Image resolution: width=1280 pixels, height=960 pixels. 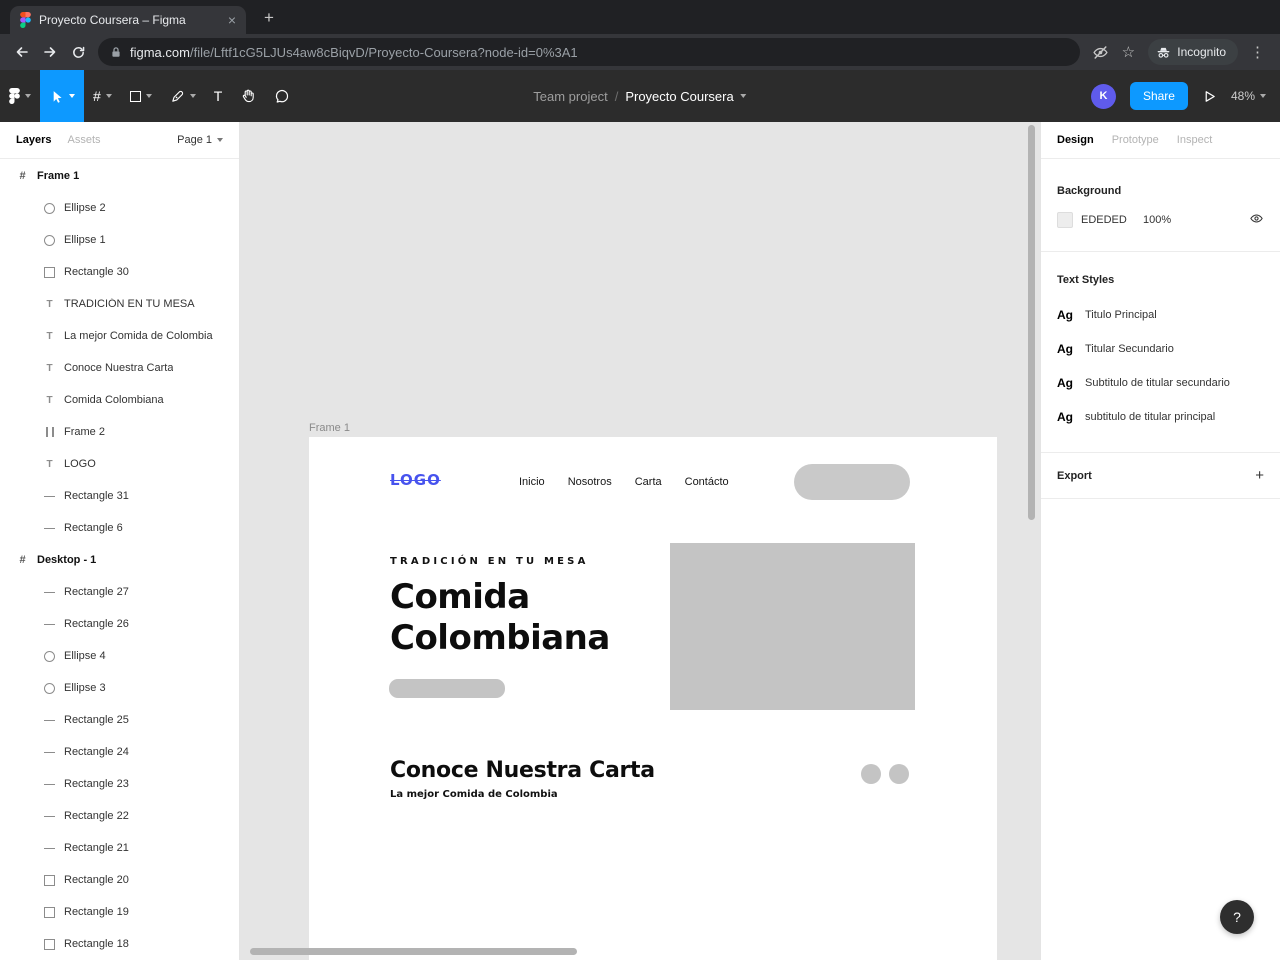 What do you see at coordinates (707, 482) in the screenshot?
I see `design-nav-item: Contácto` at bounding box center [707, 482].